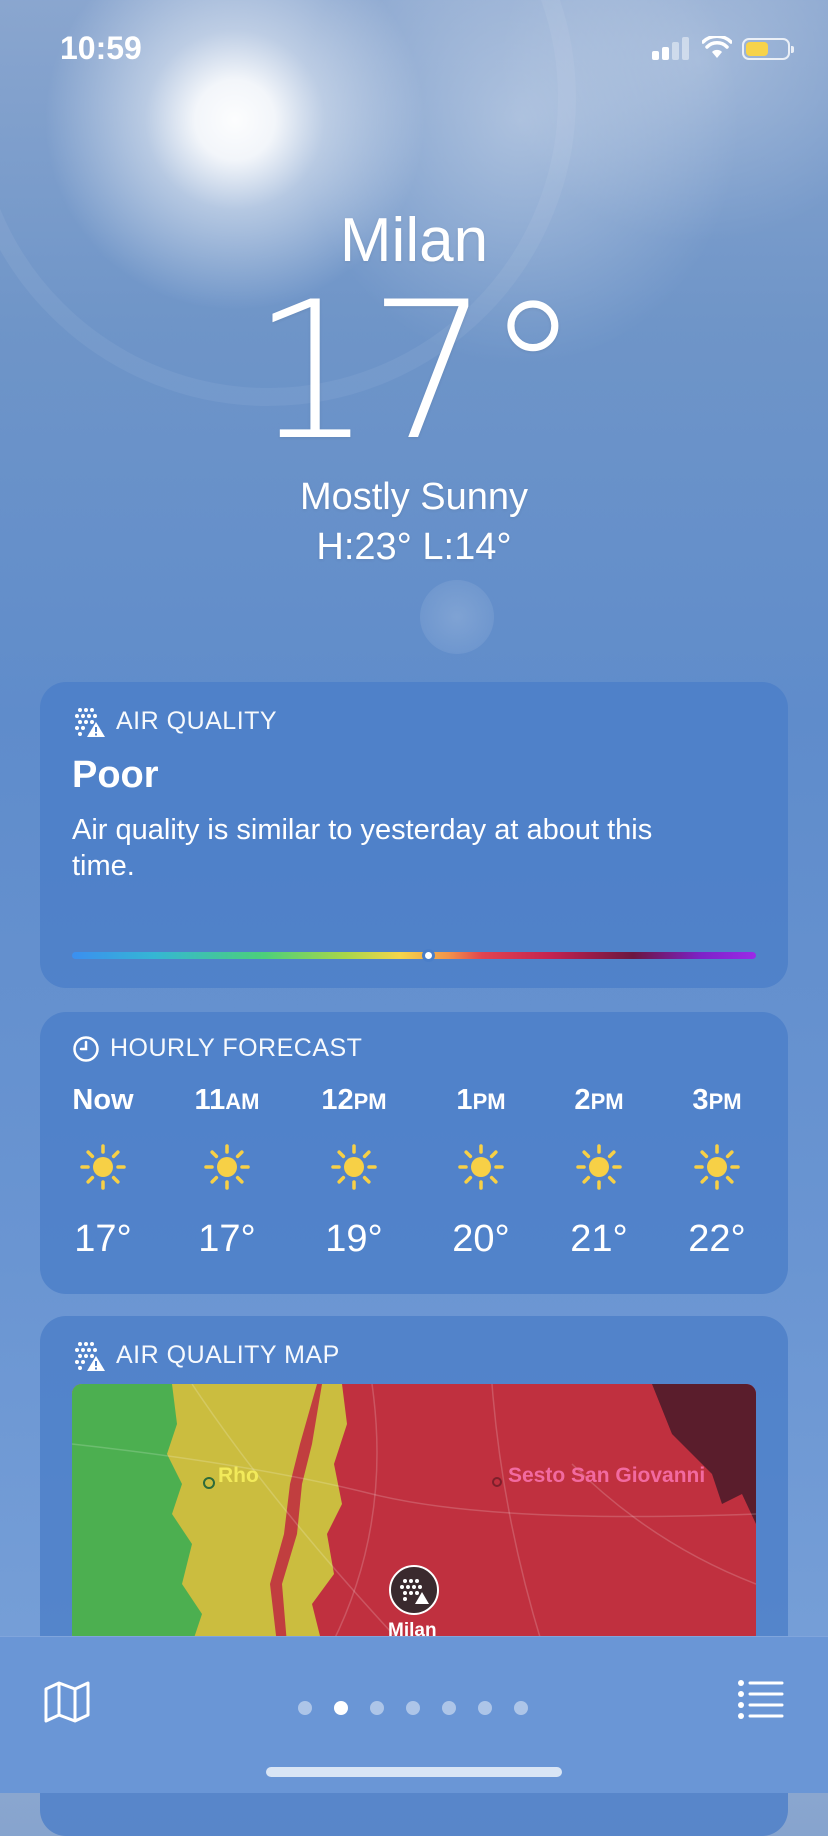 The height and width of the screenshot is (1836, 828). I want to click on hour-item: 1PM 20°, so click(481, 1170).